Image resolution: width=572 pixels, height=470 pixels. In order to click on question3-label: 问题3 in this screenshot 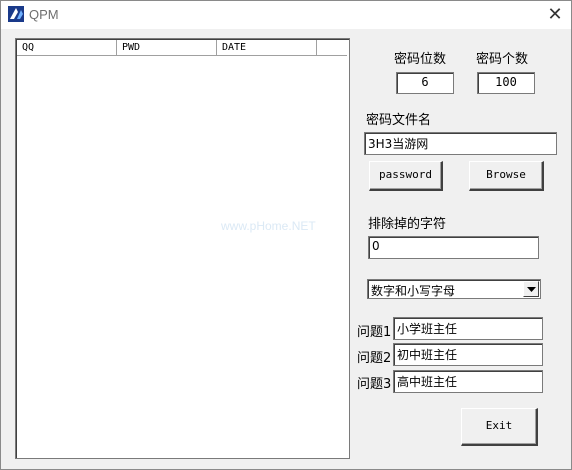, I will do `click(374, 384)`.